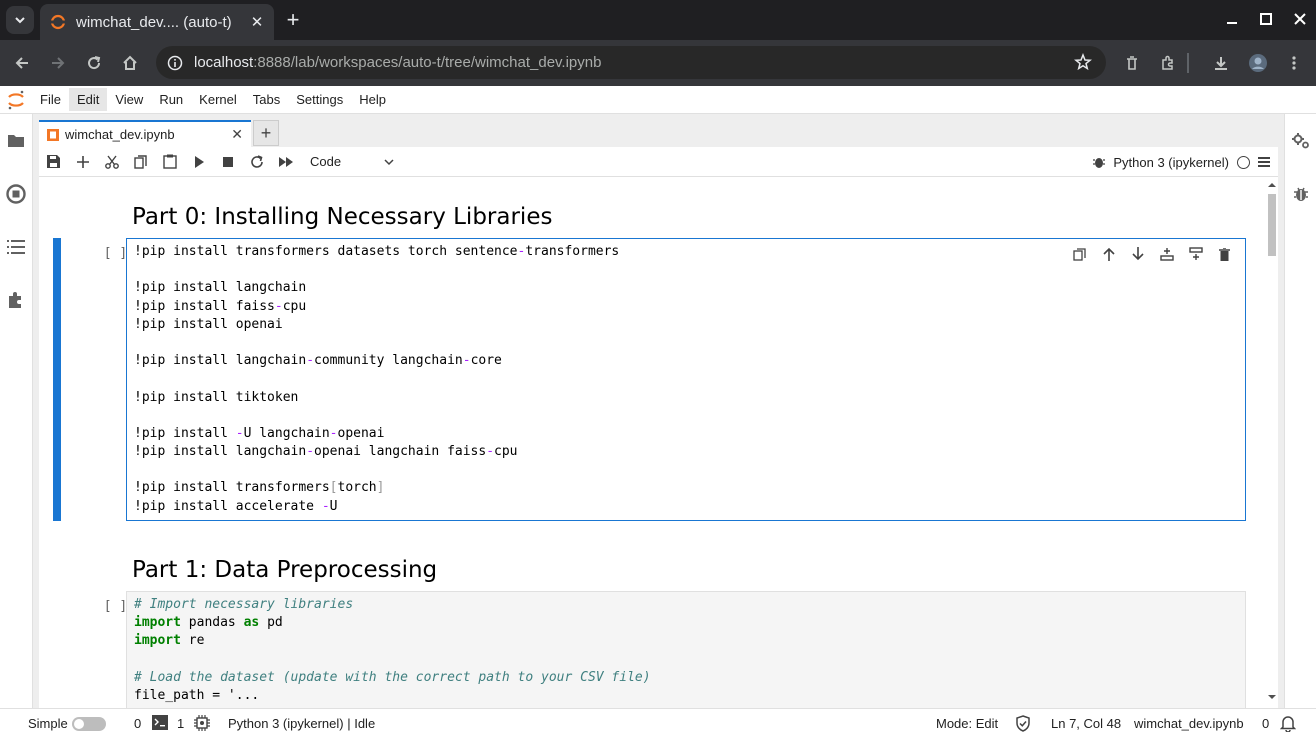 This screenshot has height=736, width=1316. I want to click on tab-search-button, so click(20, 20).